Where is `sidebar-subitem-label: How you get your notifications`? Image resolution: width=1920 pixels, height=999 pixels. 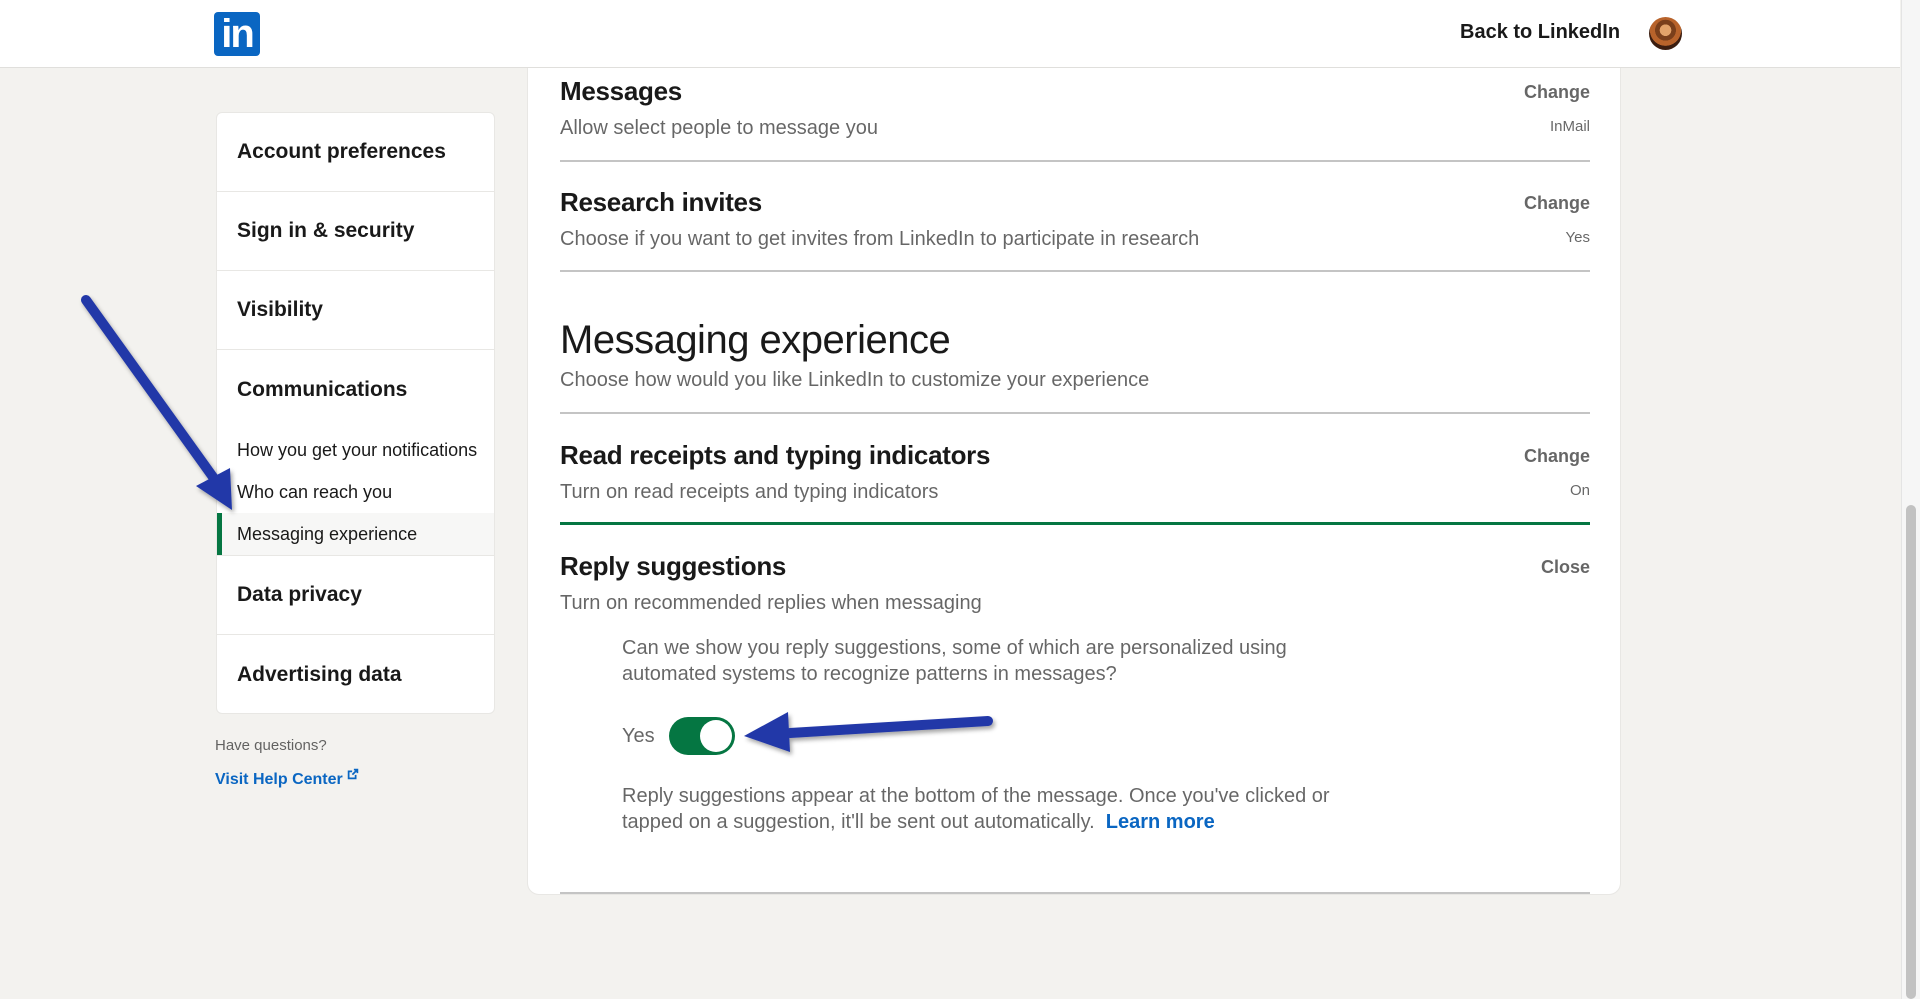 sidebar-subitem-label: How you get your notifications is located at coordinates (357, 449).